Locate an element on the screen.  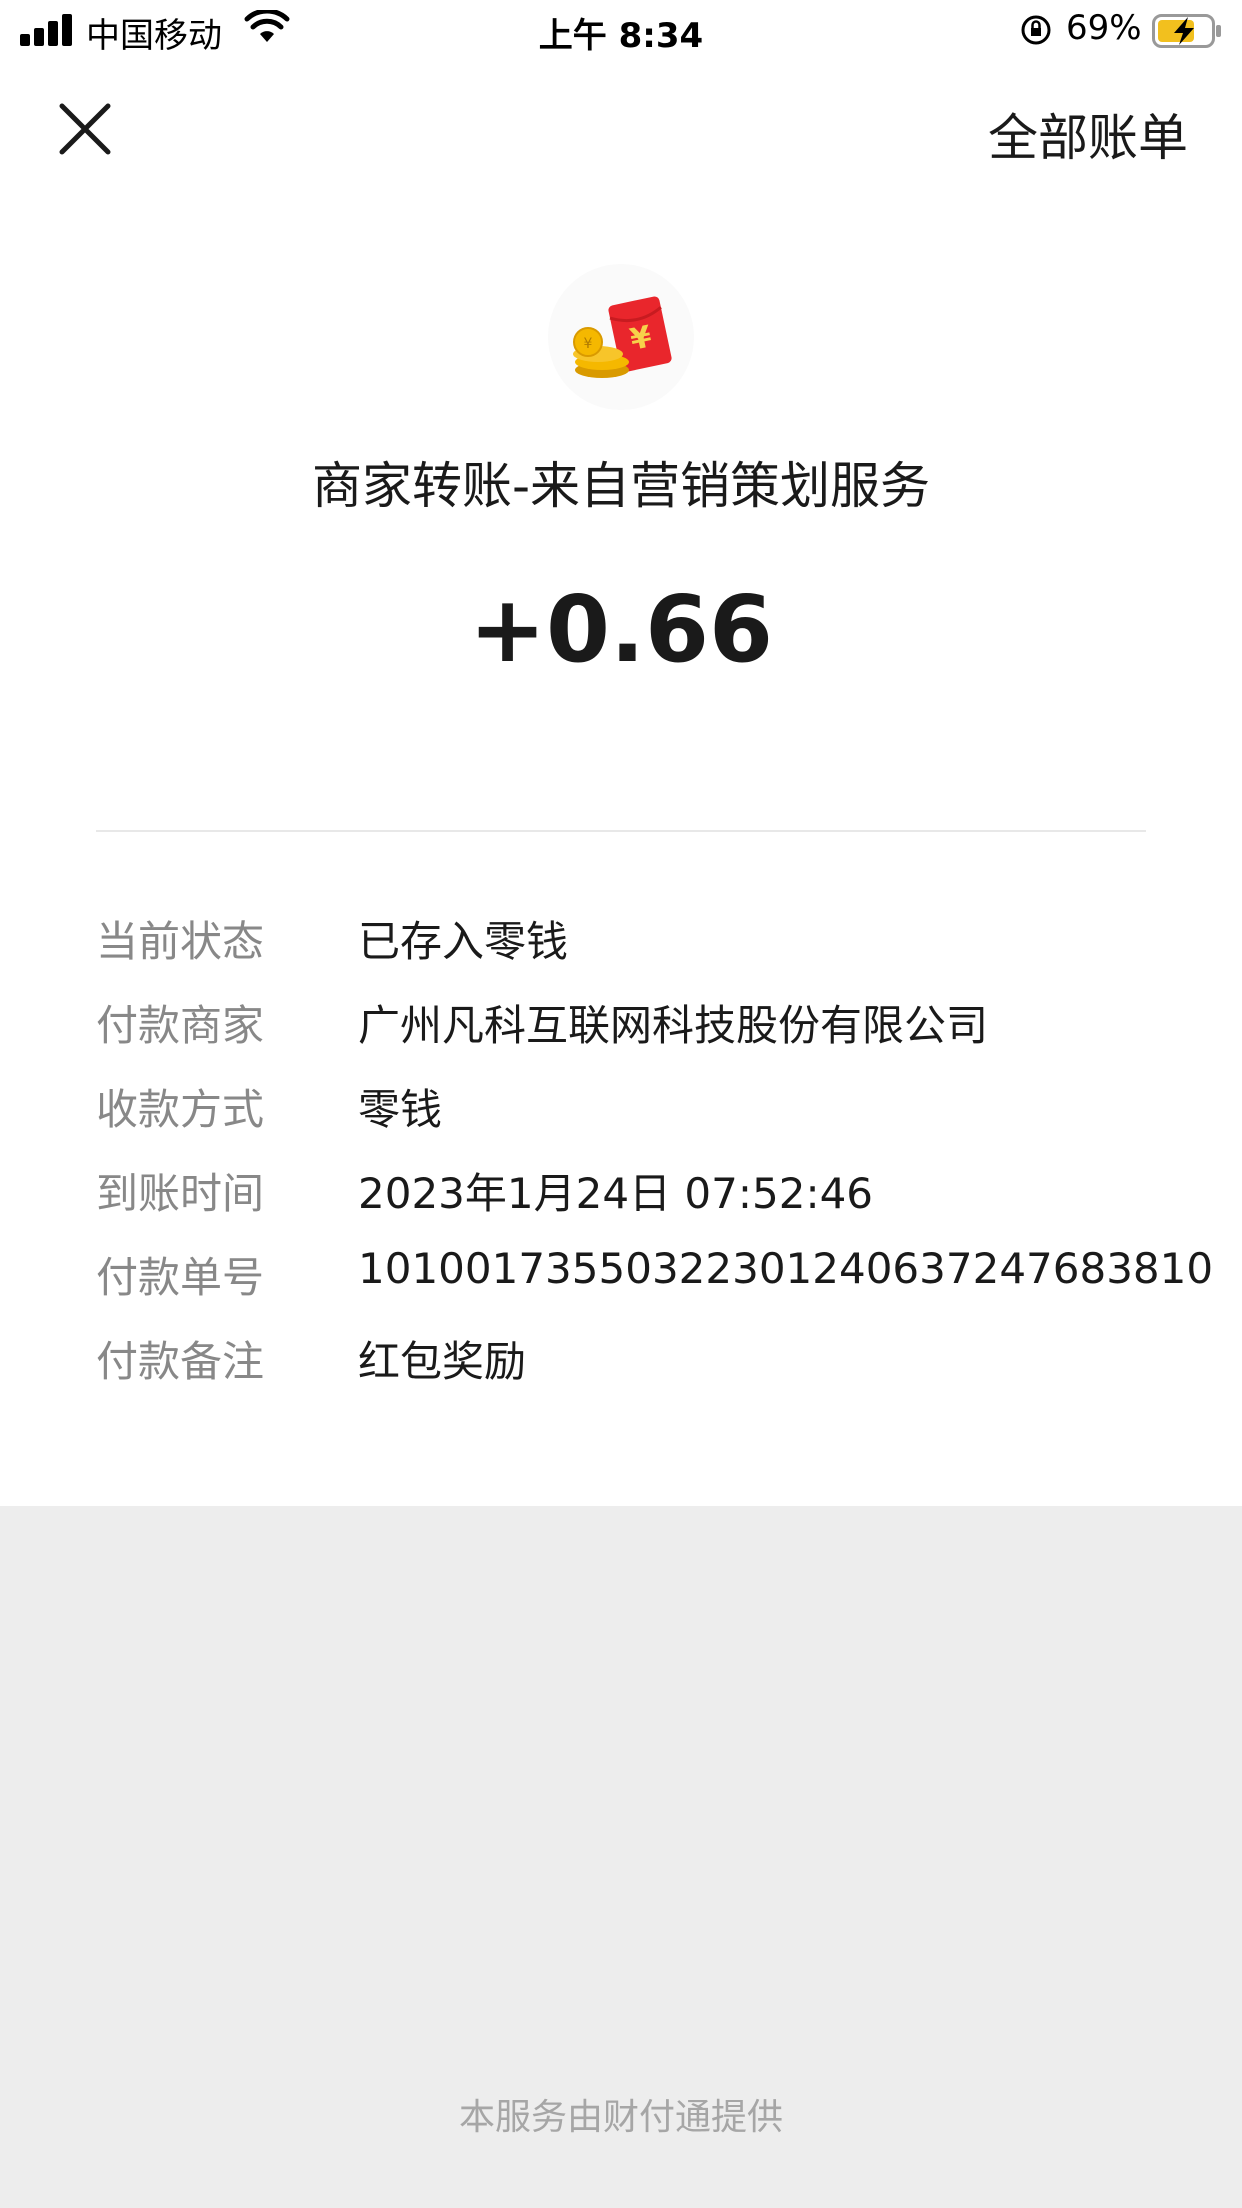
rotation-lock-icon is located at coordinates (1036, 30).